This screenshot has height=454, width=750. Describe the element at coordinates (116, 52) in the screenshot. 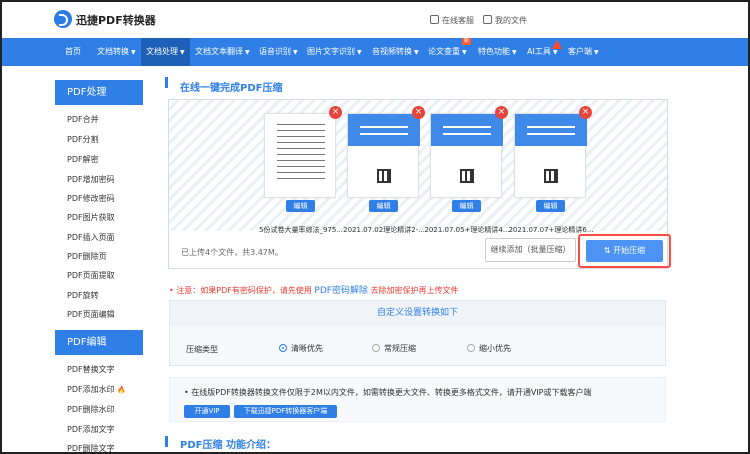

I see `nav-document-convert: 文档转换 ▼` at that location.